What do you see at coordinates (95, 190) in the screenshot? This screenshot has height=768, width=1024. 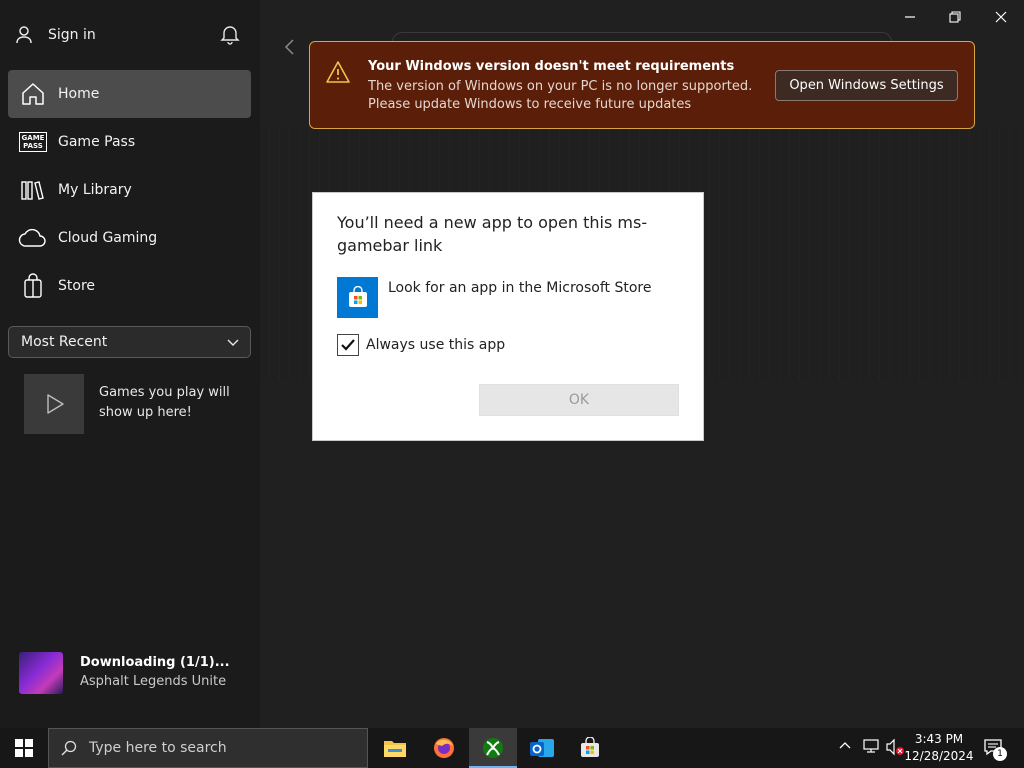 I see `sidebar-item-label: My Library` at bounding box center [95, 190].